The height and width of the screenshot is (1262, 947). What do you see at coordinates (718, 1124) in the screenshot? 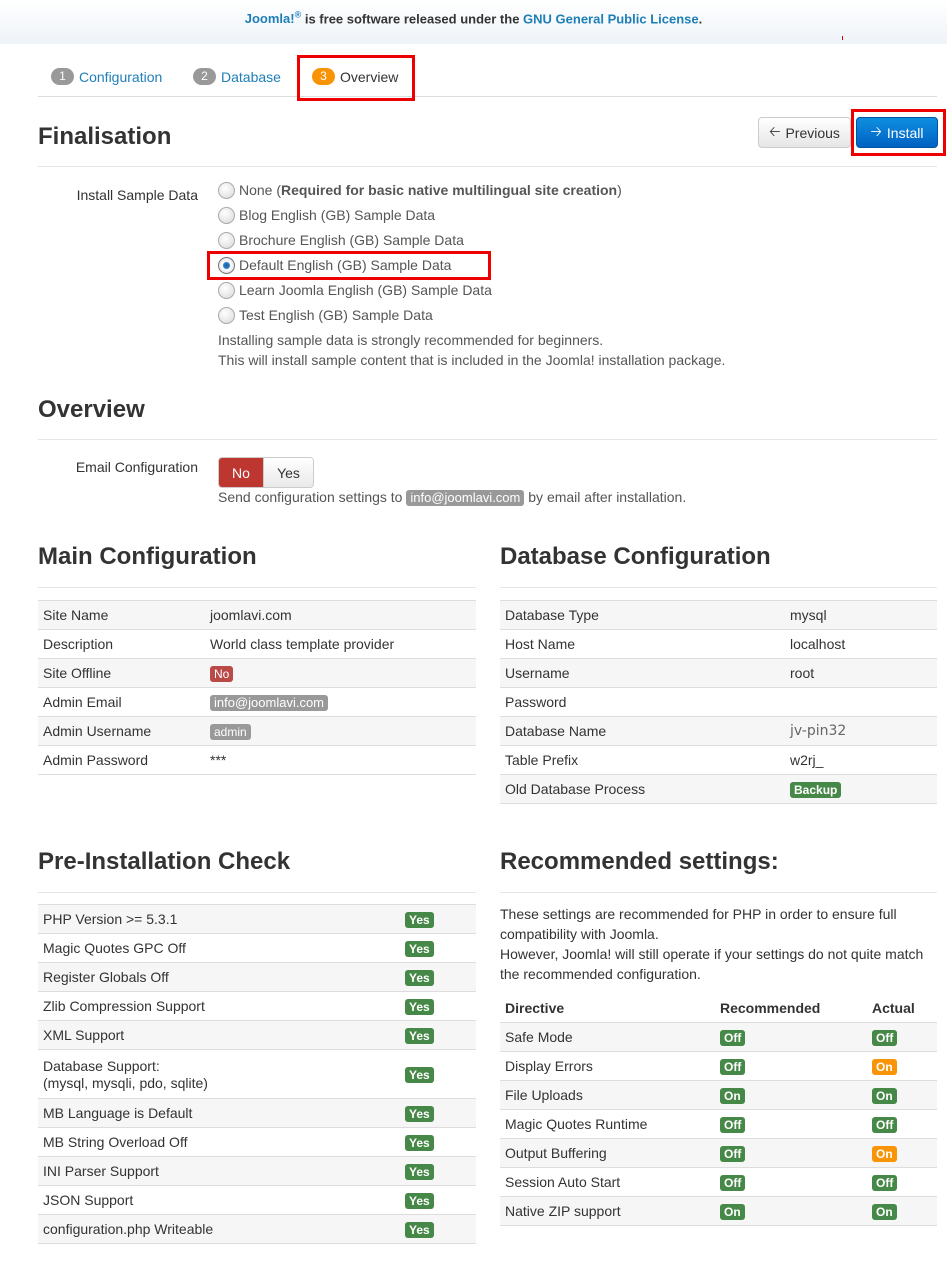
I see `table-row: Magic Quotes Runtime Off Off` at bounding box center [718, 1124].